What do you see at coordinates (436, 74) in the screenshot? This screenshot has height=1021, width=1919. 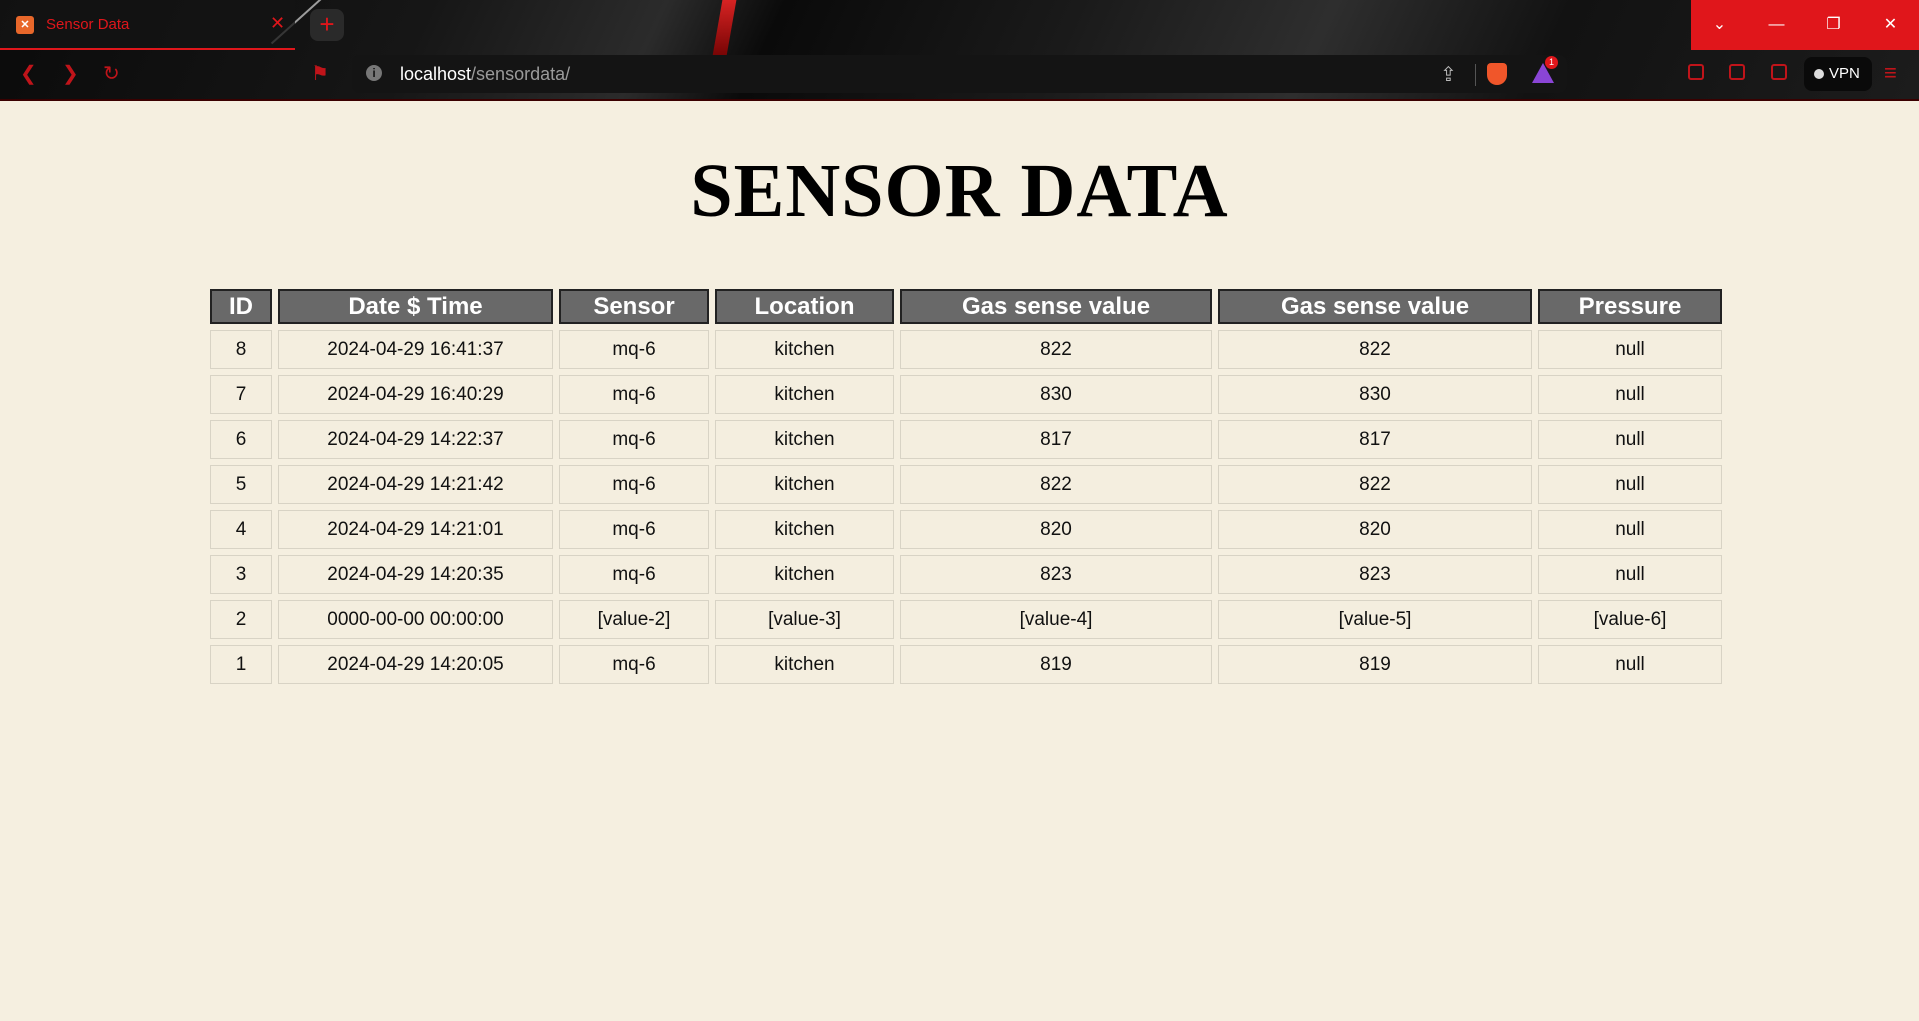 I see `url-host: localhost` at bounding box center [436, 74].